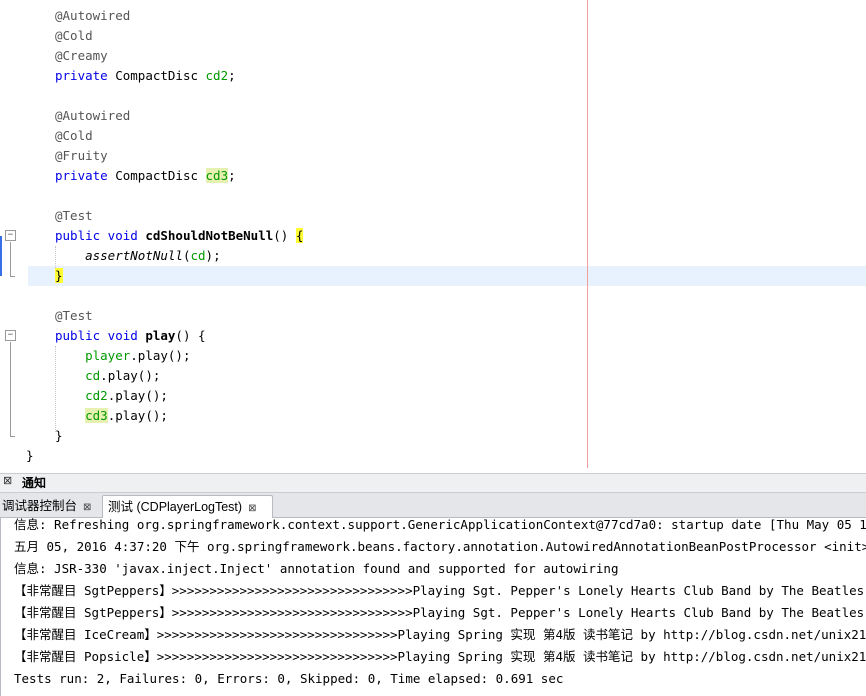  I want to click on code-line: @Fruity, so click(81, 156).